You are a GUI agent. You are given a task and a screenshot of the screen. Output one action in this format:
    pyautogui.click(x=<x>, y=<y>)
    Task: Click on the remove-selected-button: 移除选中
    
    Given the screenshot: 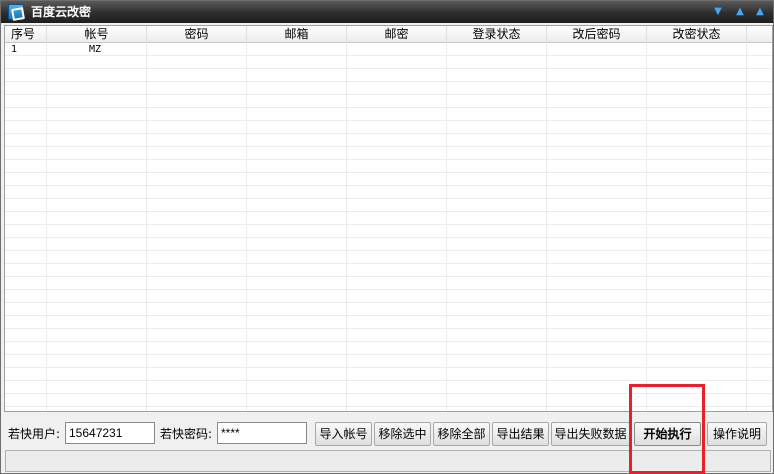 What is the action you would take?
    pyautogui.click(x=402, y=434)
    